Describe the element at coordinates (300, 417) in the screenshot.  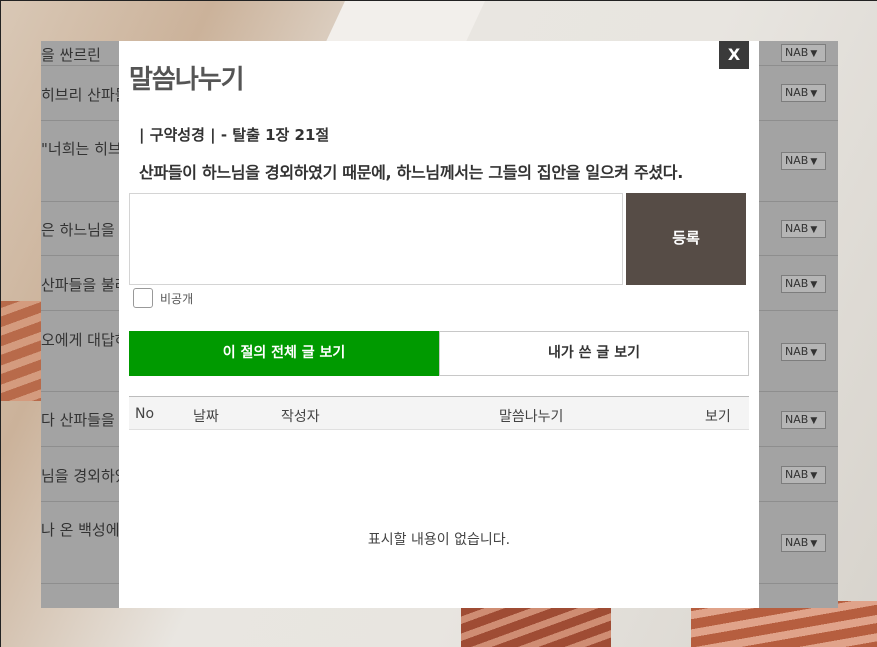
I see `column-header-author: 작성자` at that location.